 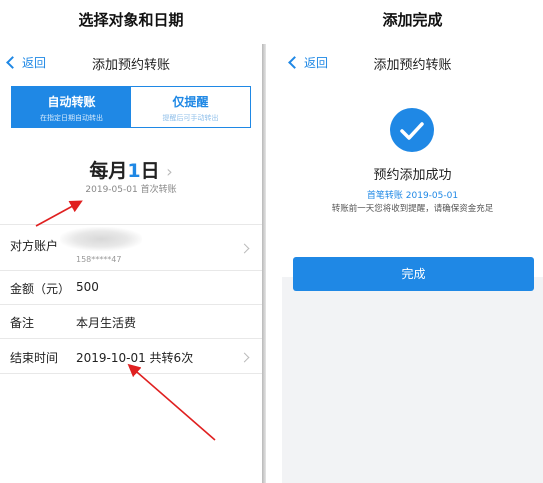 I want to click on check-icon, so click(x=412, y=130).